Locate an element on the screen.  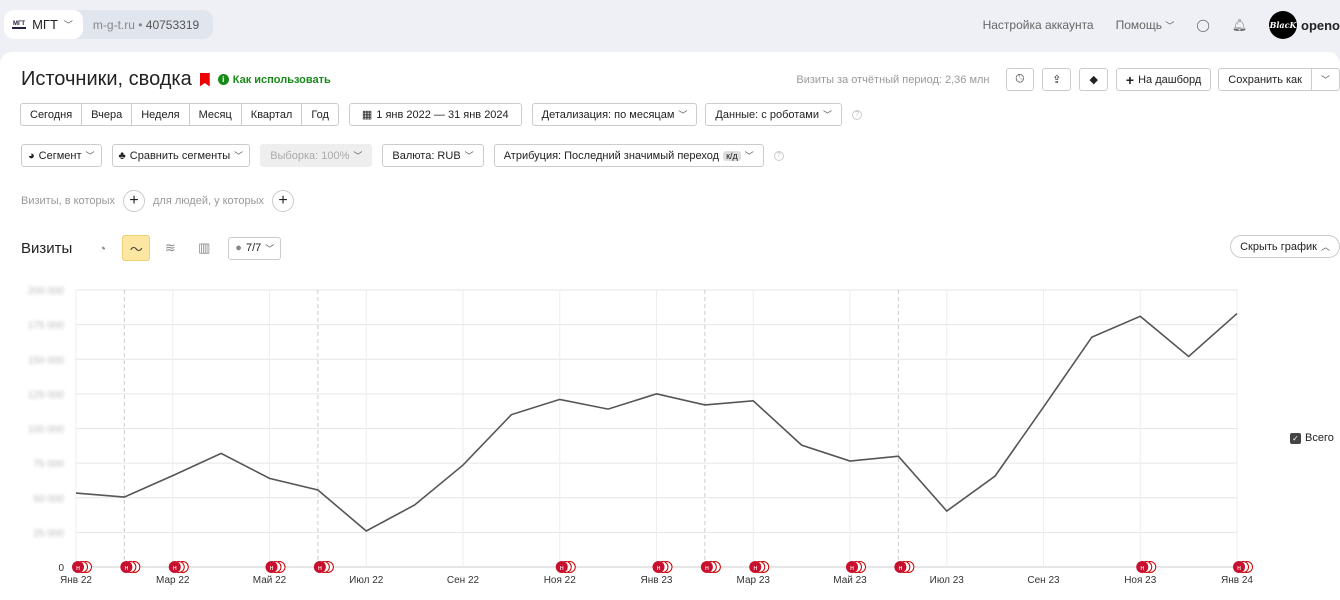
x-tick-label: Янв 22 is located at coordinates (76, 580).